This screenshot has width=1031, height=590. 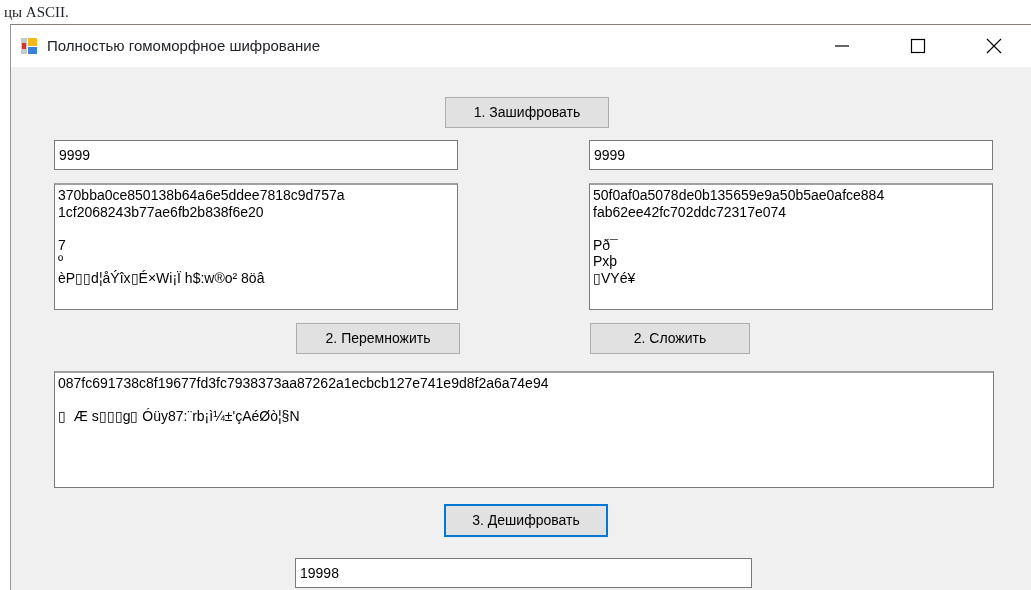 I want to click on result-input: 19998, so click(x=523, y=573).